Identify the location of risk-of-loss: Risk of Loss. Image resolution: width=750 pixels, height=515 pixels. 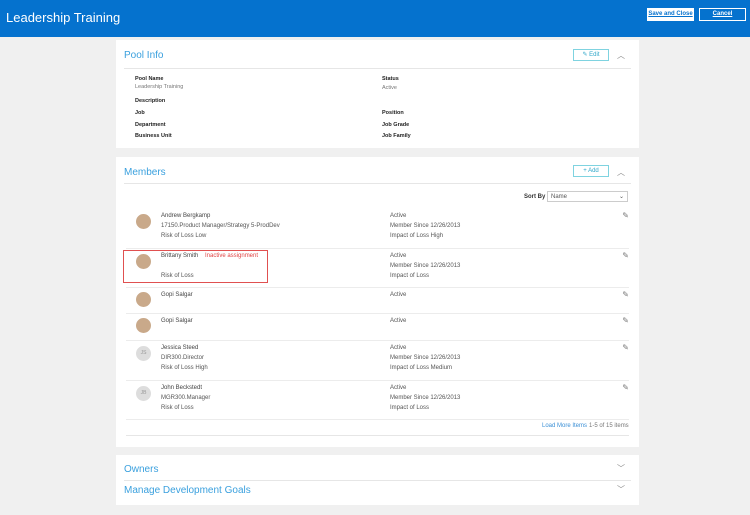
(177, 408).